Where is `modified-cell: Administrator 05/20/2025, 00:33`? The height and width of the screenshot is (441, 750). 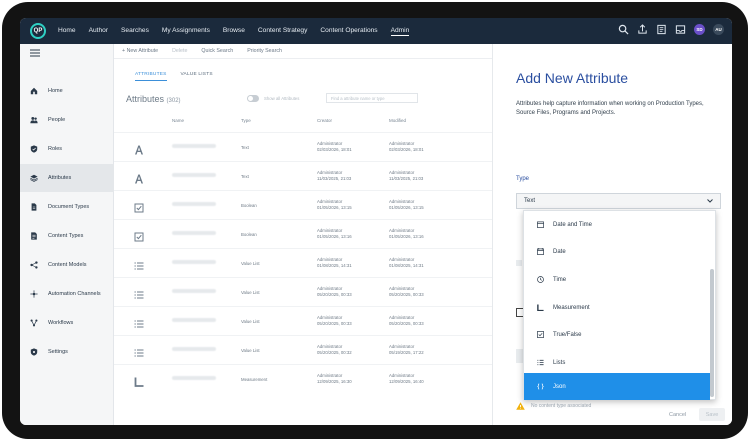
modified-cell: Administrator 05/20/2025, 00:33 is located at coordinates (406, 292).